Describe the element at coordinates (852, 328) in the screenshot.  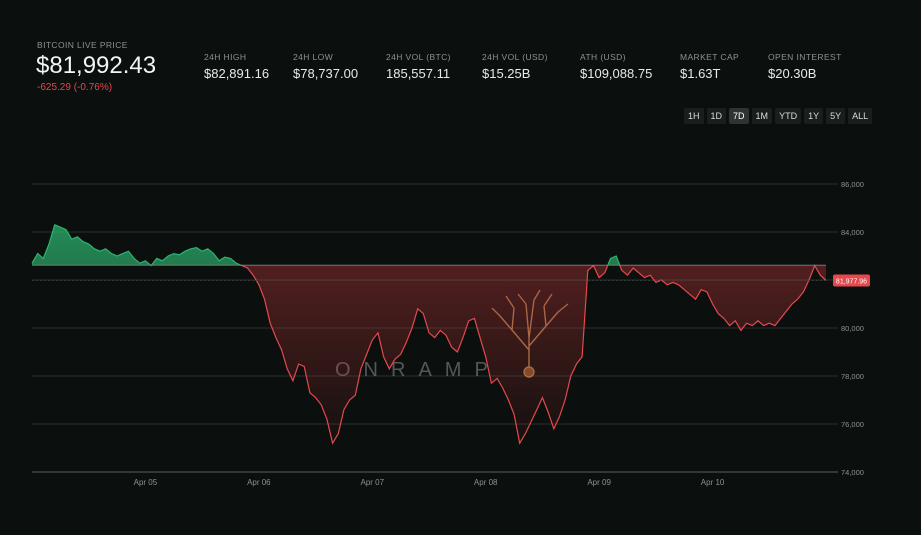
I see `y-tick-label: 80,000` at that location.